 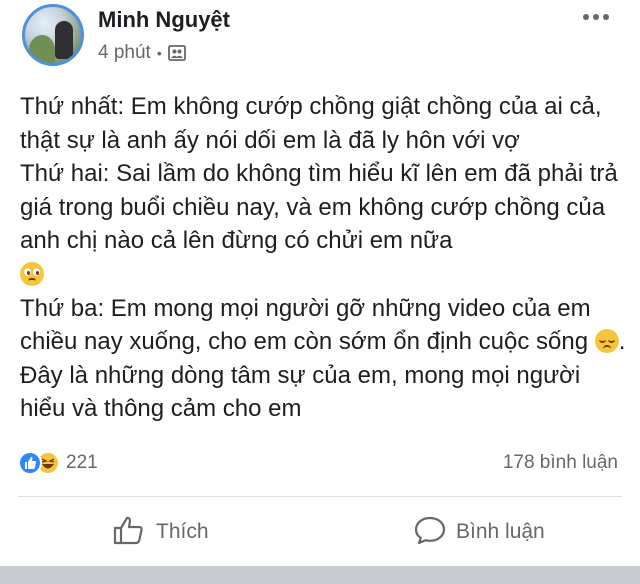 I want to click on like-icon, so click(x=30, y=463).